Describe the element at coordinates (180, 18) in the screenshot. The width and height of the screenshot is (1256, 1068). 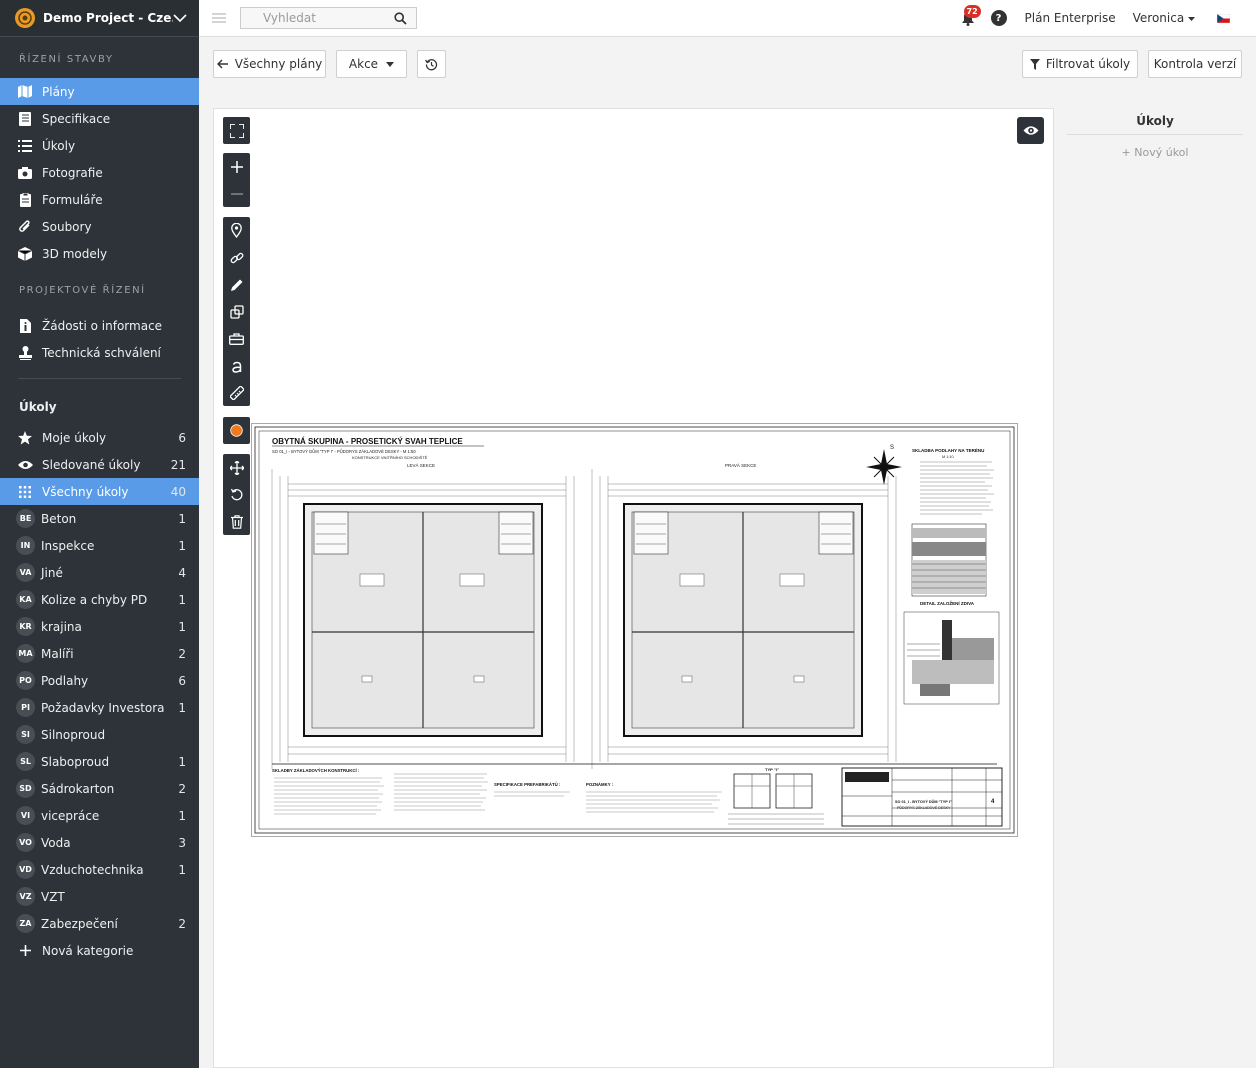
I see `chevron-down-icon` at that location.